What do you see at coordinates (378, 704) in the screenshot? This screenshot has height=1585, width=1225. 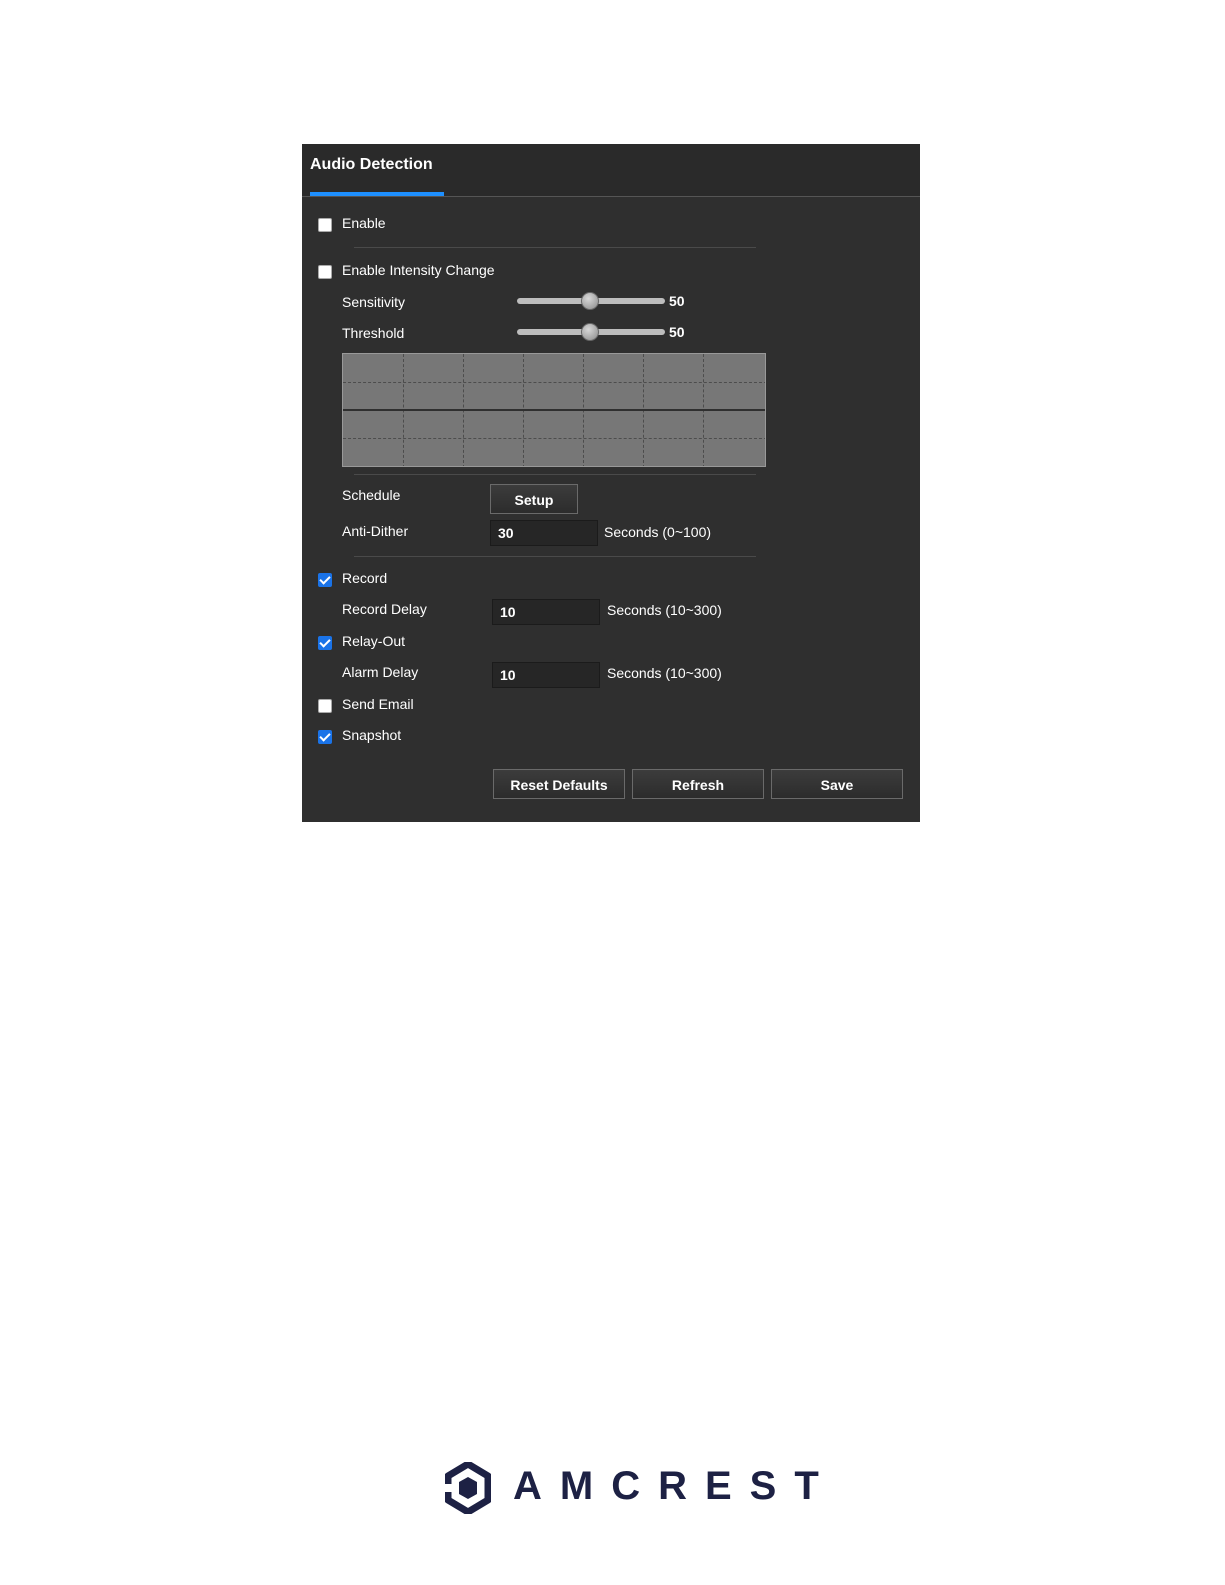 I see `send-email-label: Send Email` at bounding box center [378, 704].